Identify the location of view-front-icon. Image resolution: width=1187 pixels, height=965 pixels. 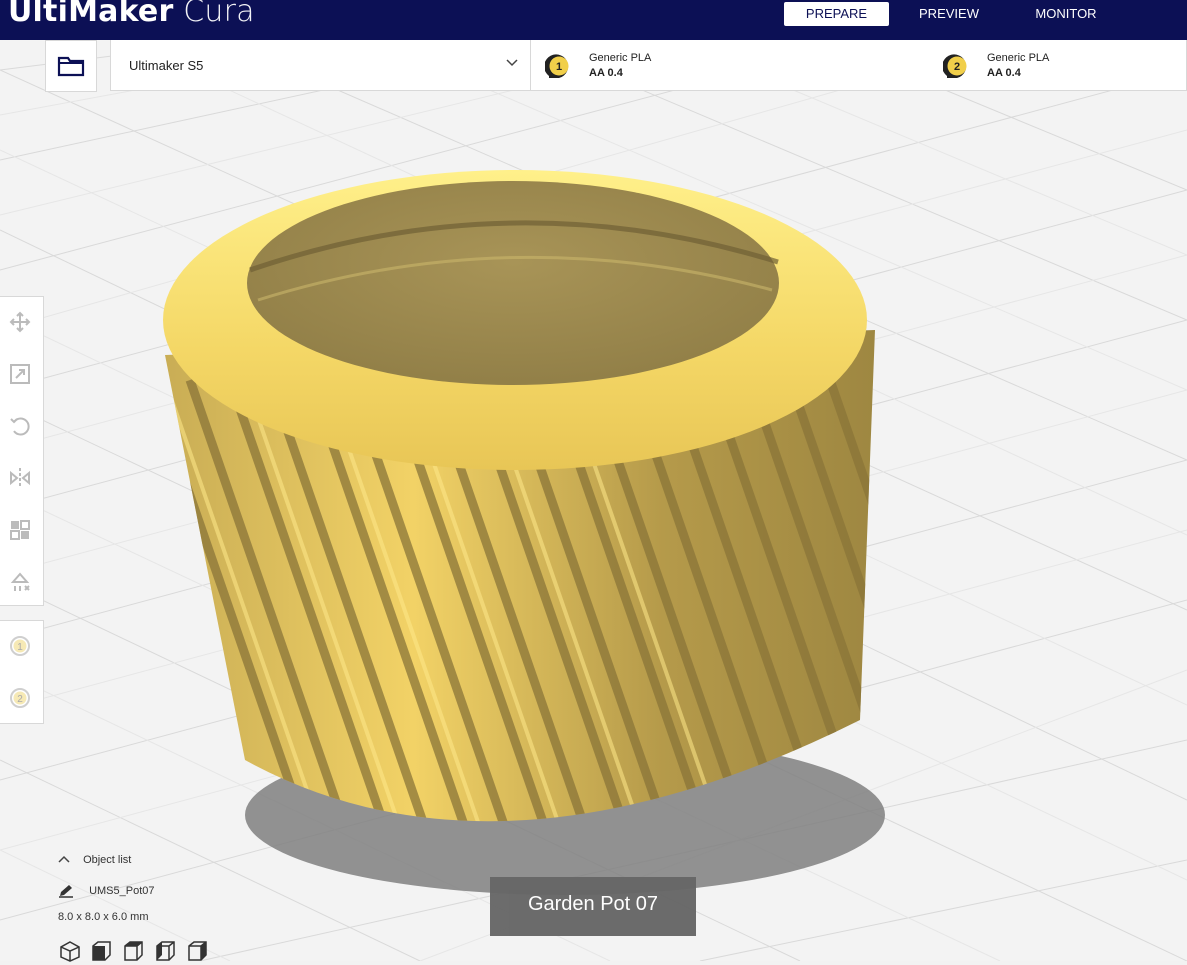
(101, 951).